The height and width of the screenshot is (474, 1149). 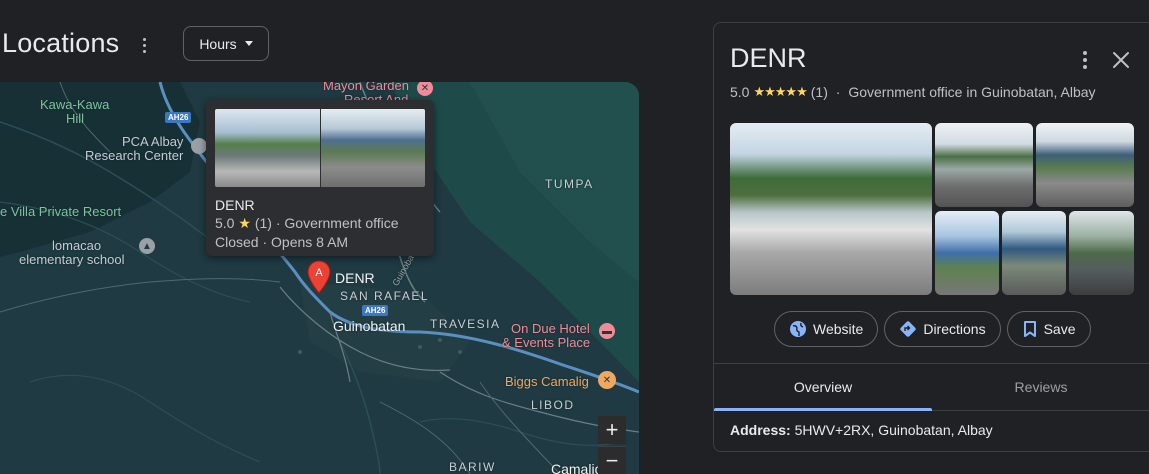 I want to click on place-category: Government office in Guinobatan, Albay, so click(x=972, y=92).